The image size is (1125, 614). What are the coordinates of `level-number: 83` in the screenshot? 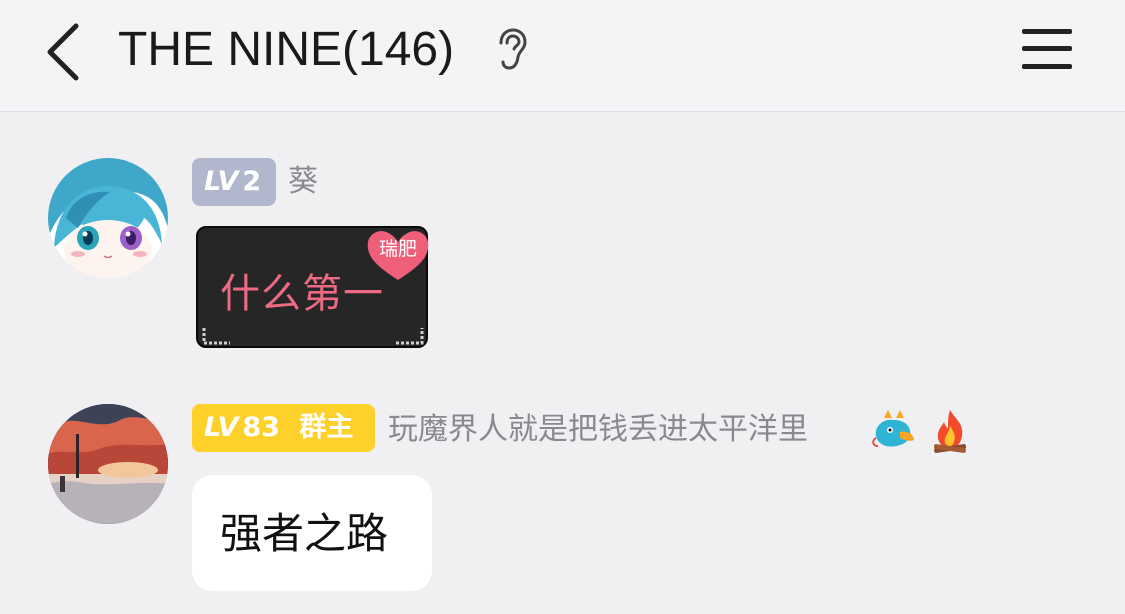 It's located at (261, 427).